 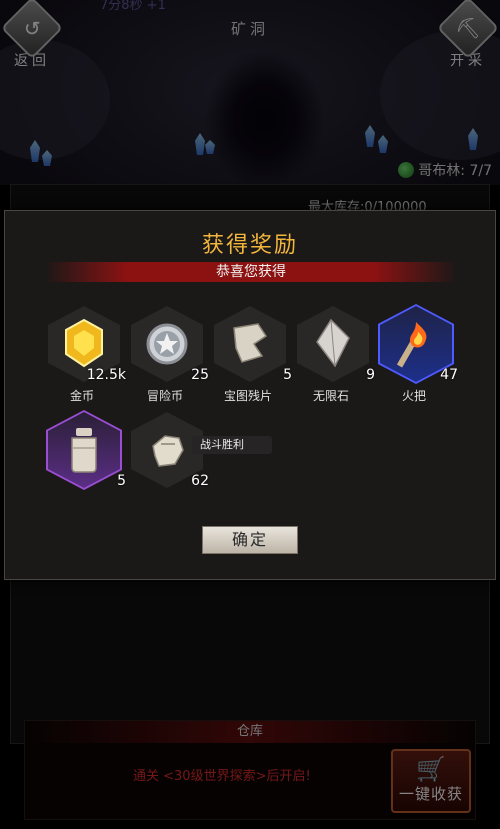 I want to click on jar-icon, so click(x=84, y=450).